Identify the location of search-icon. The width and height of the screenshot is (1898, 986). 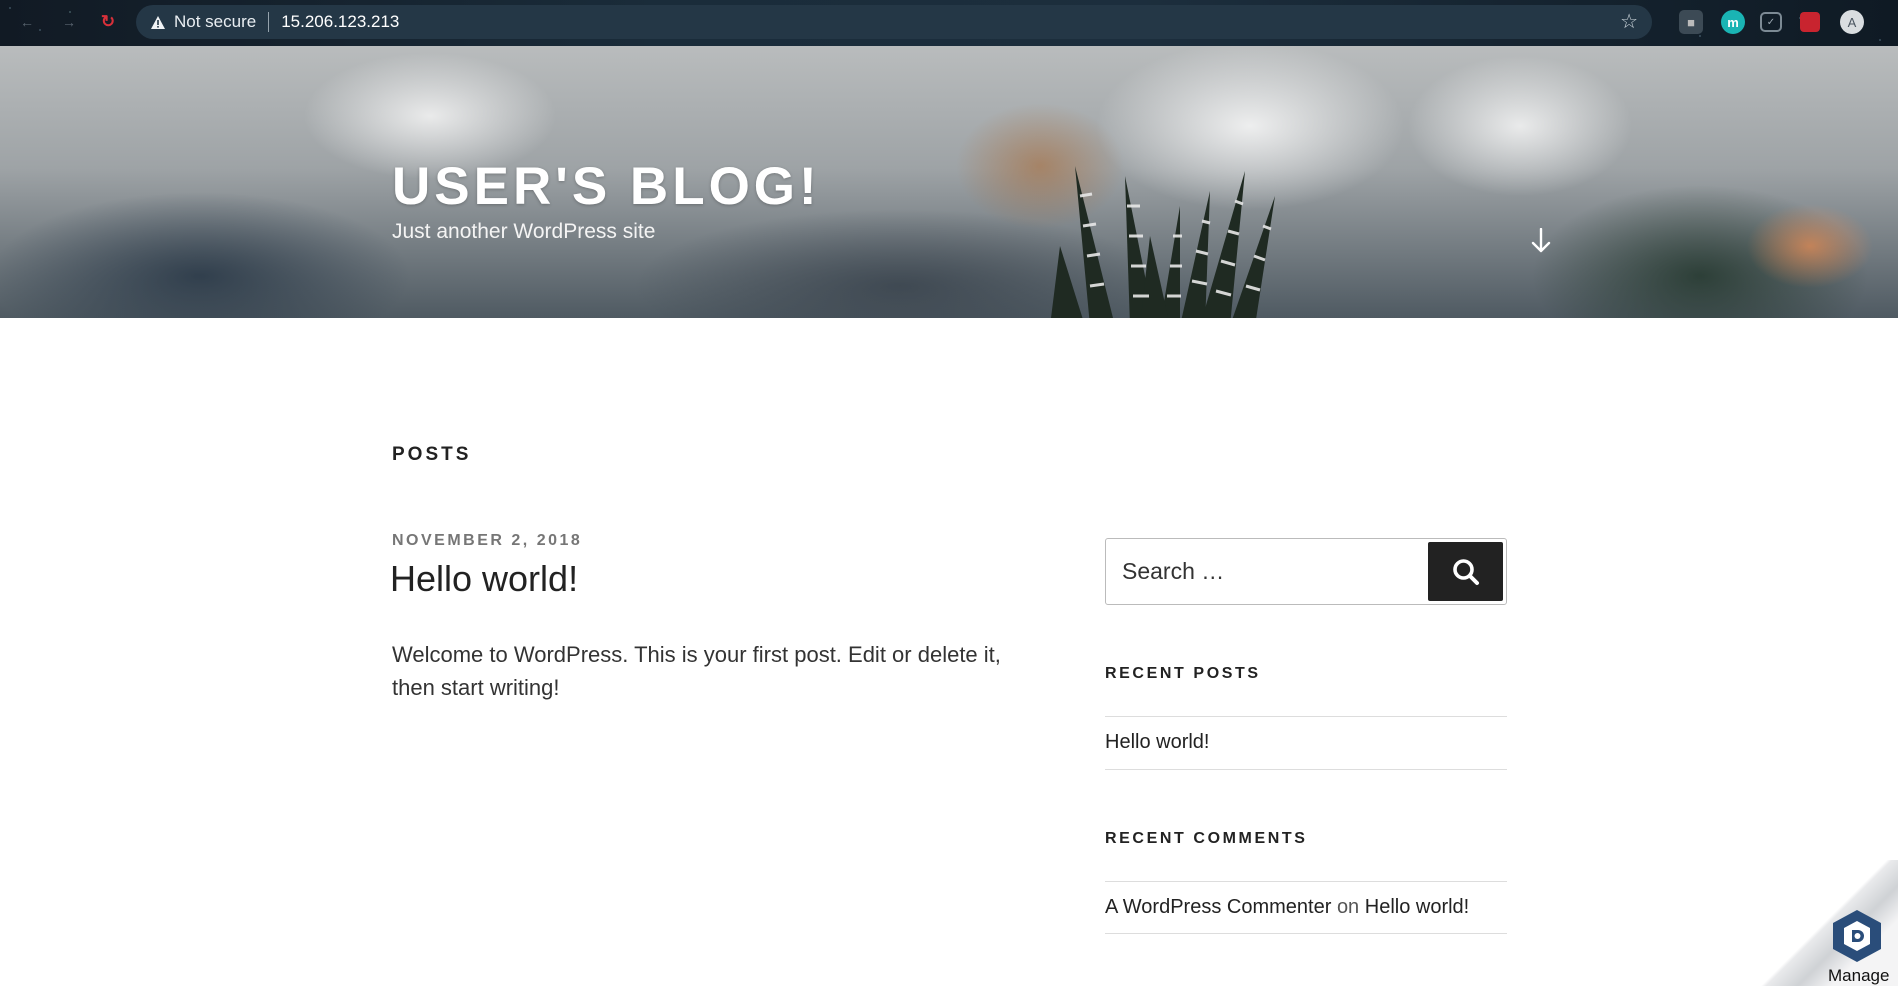
(1465, 571).